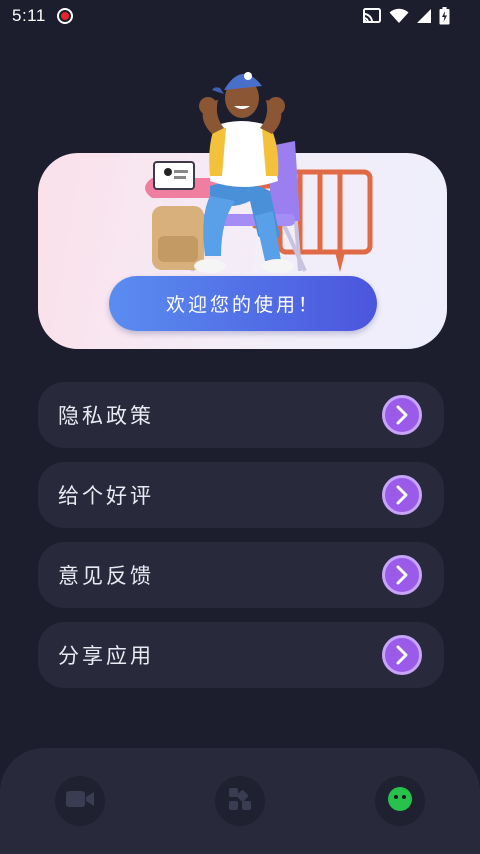  I want to click on status-bar: 5:11, so click(240, 16).